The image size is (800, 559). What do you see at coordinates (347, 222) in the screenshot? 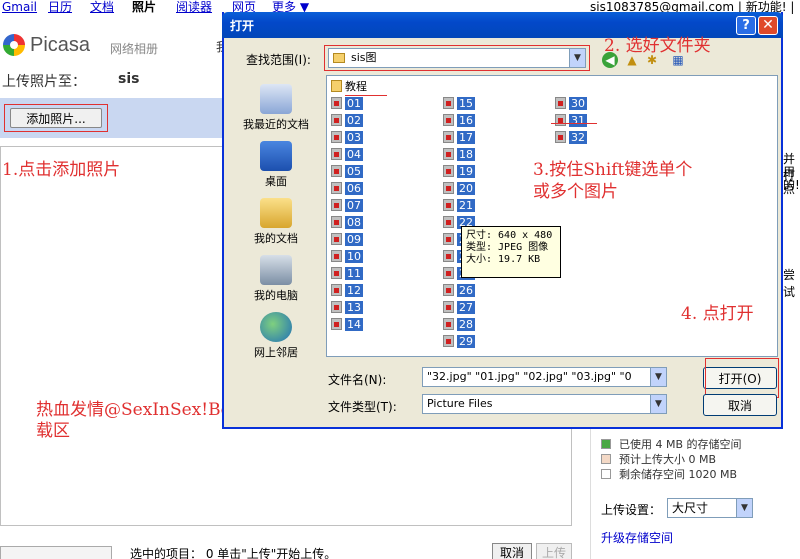
I see `file-item: 08` at bounding box center [347, 222].